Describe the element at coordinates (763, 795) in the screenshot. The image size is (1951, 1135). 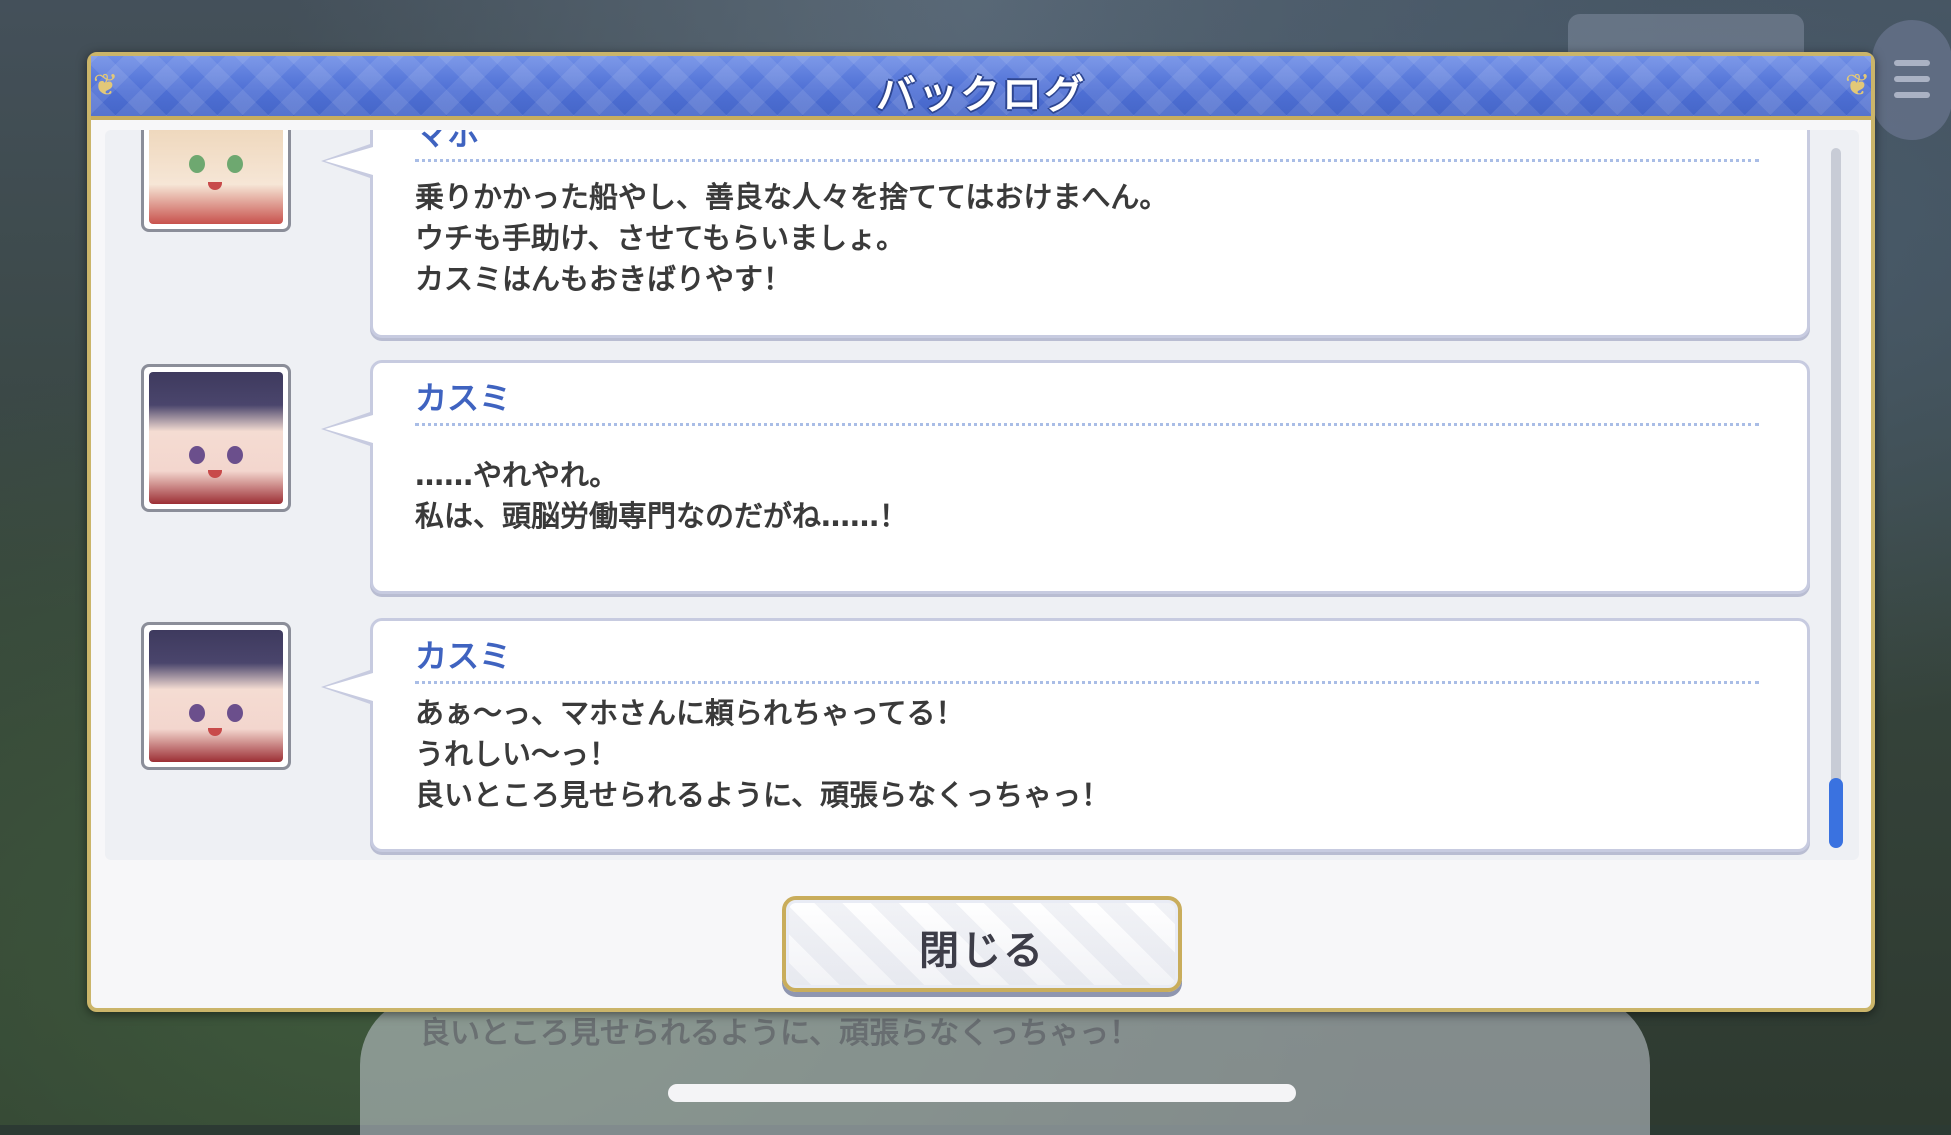
I see `message-line: 良いところ見せられるように、頑張らなくっちゃっ！` at that location.